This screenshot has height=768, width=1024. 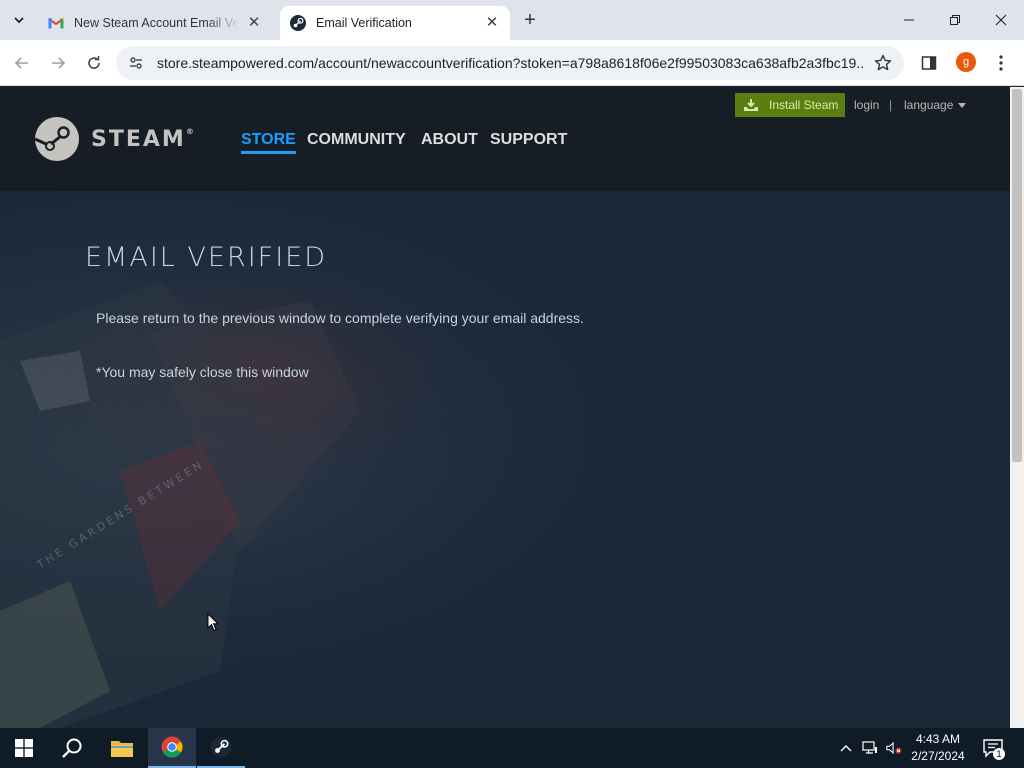 I want to click on windows-logo-icon, so click(x=24, y=748).